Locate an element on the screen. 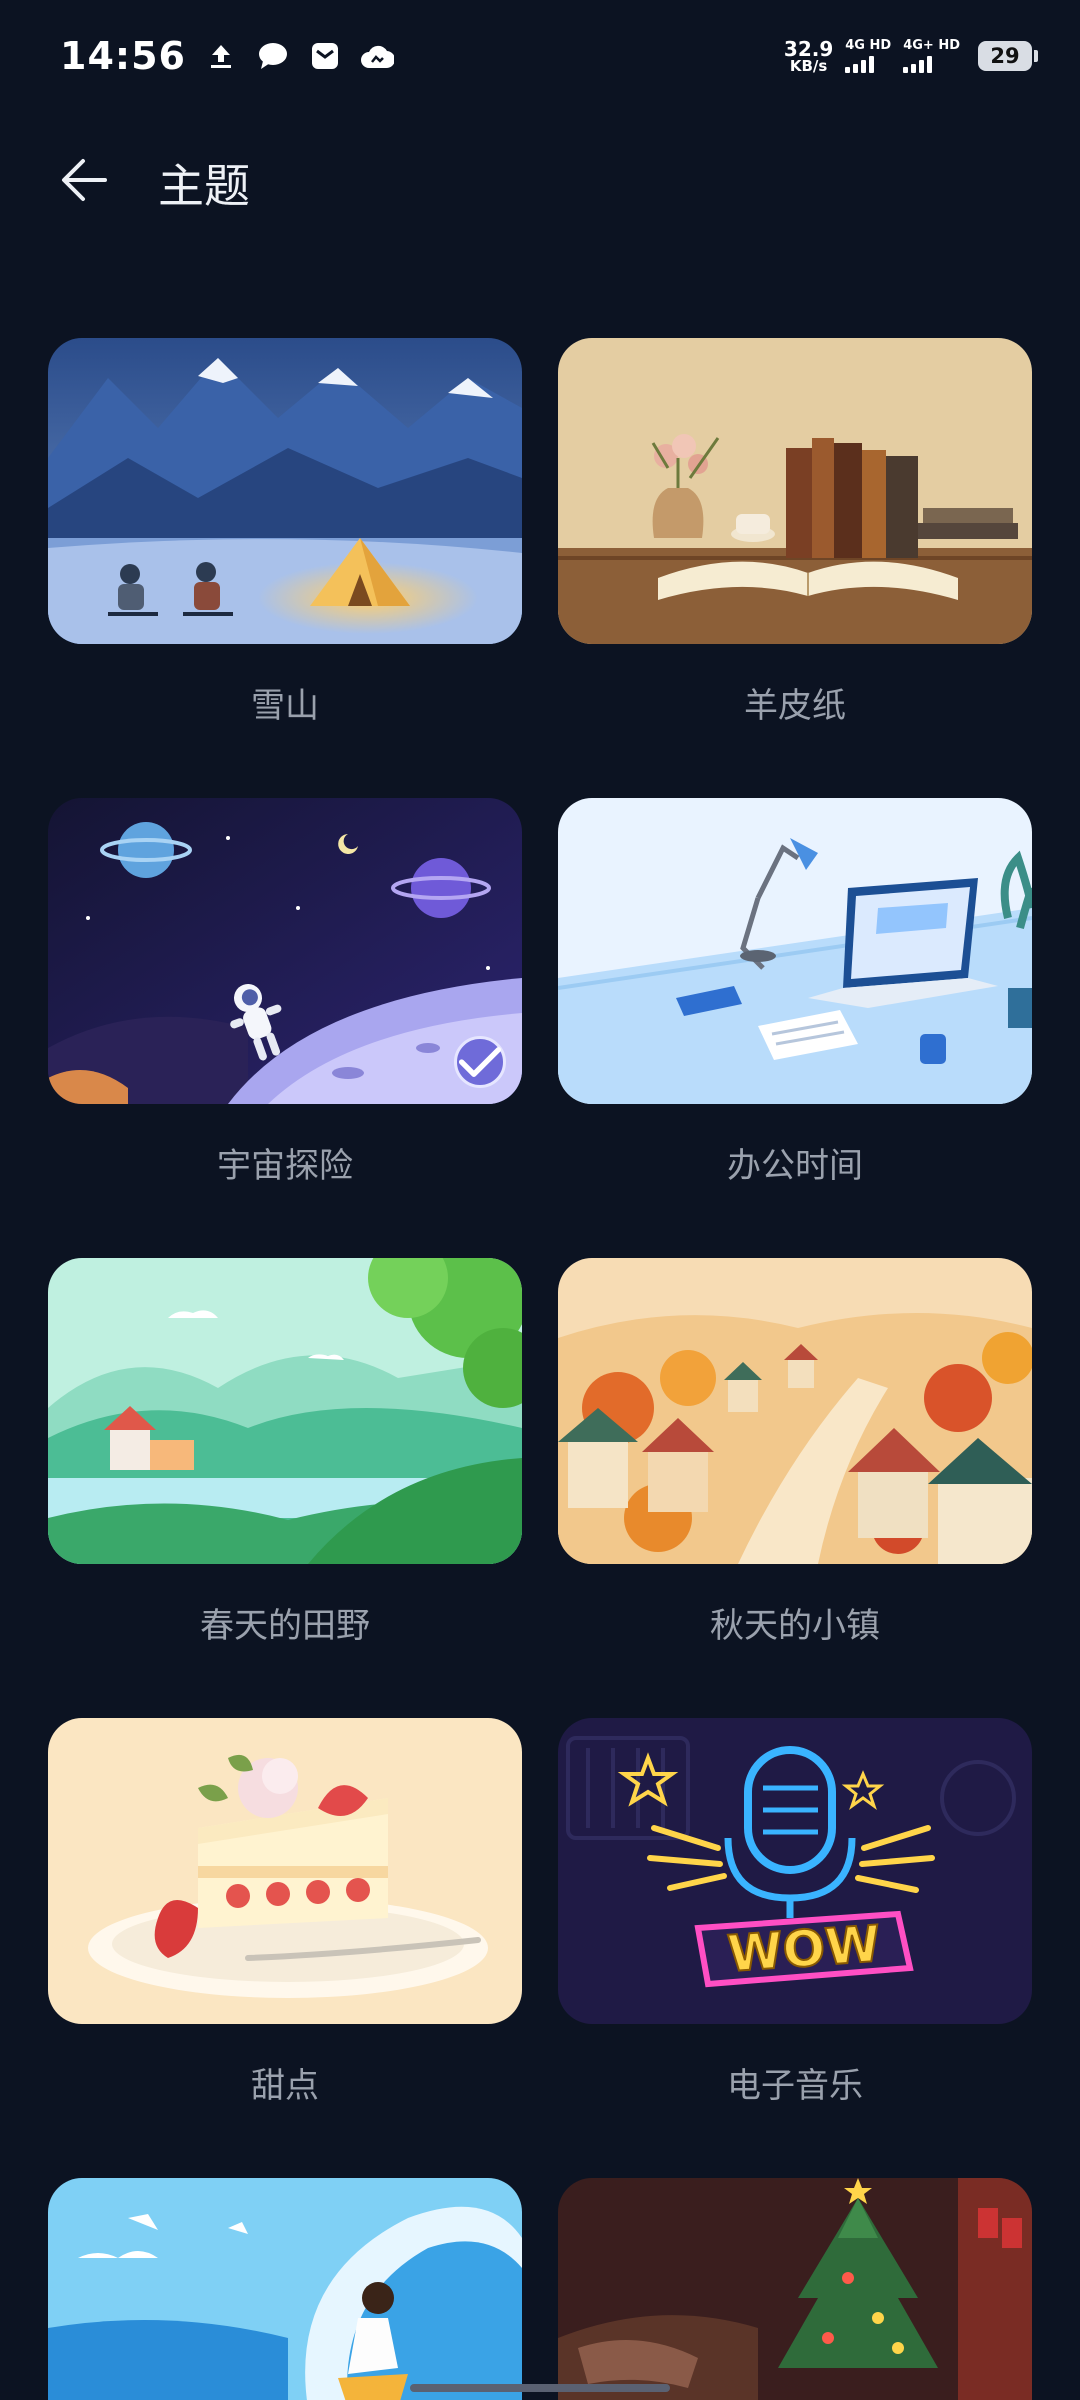  surf-illustration is located at coordinates (285, 2289).